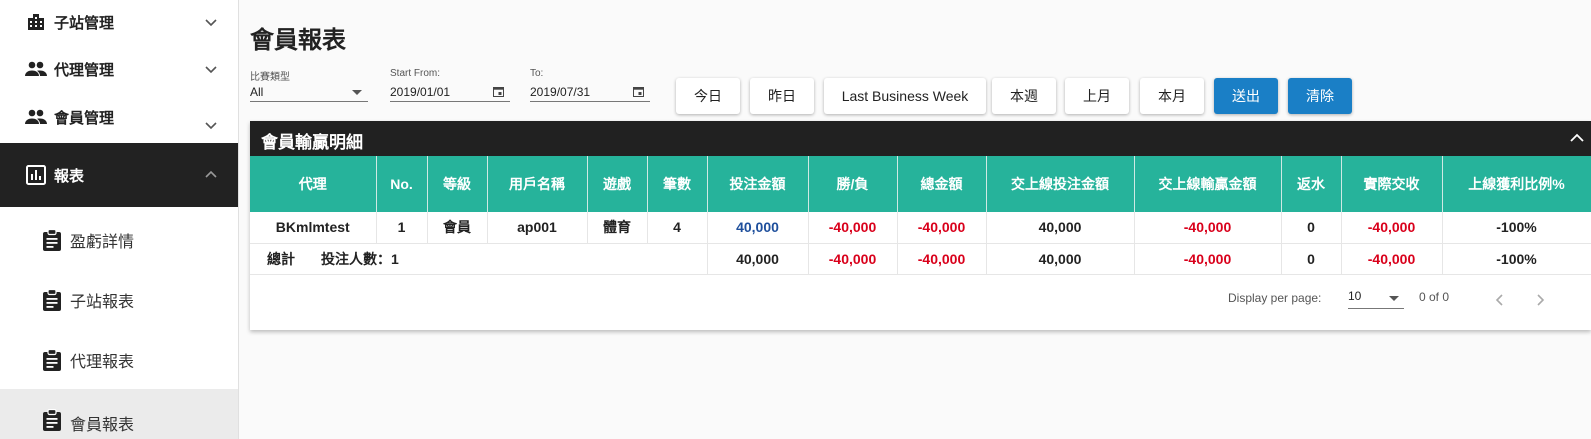 This screenshot has width=1591, height=439. I want to click on total-label: 總計, so click(281, 258).